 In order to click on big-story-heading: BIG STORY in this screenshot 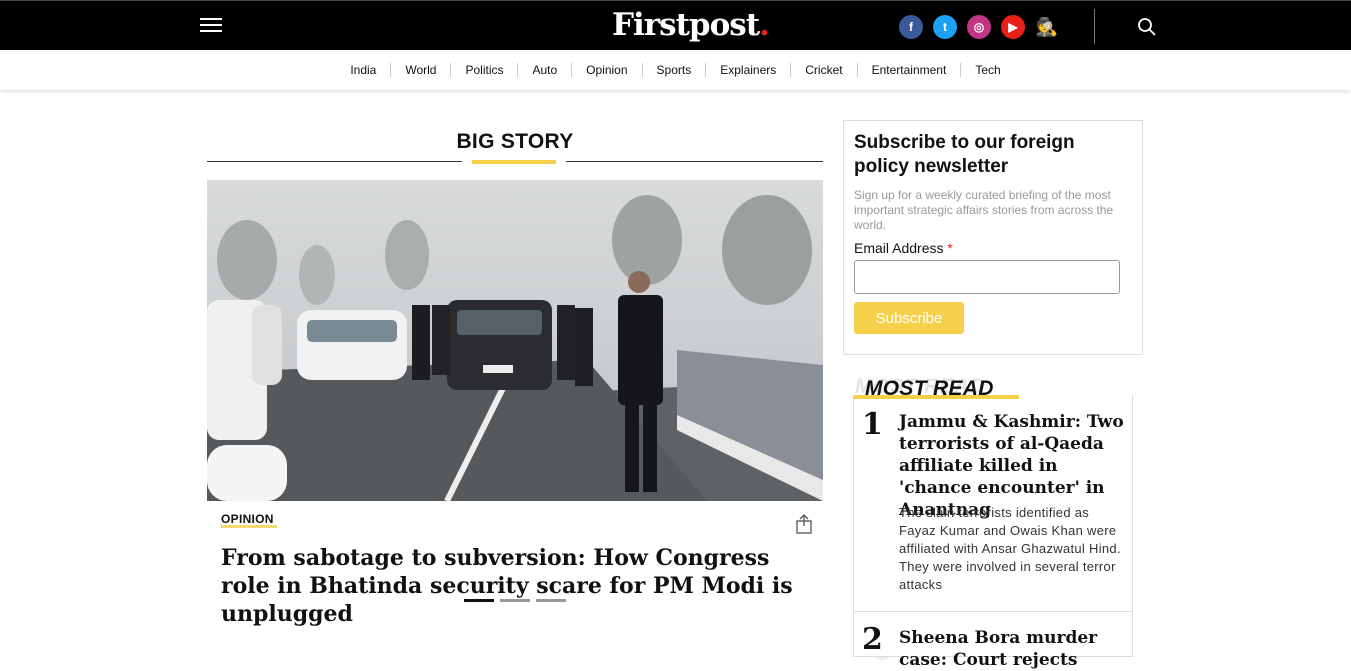, I will do `click(515, 146)`.